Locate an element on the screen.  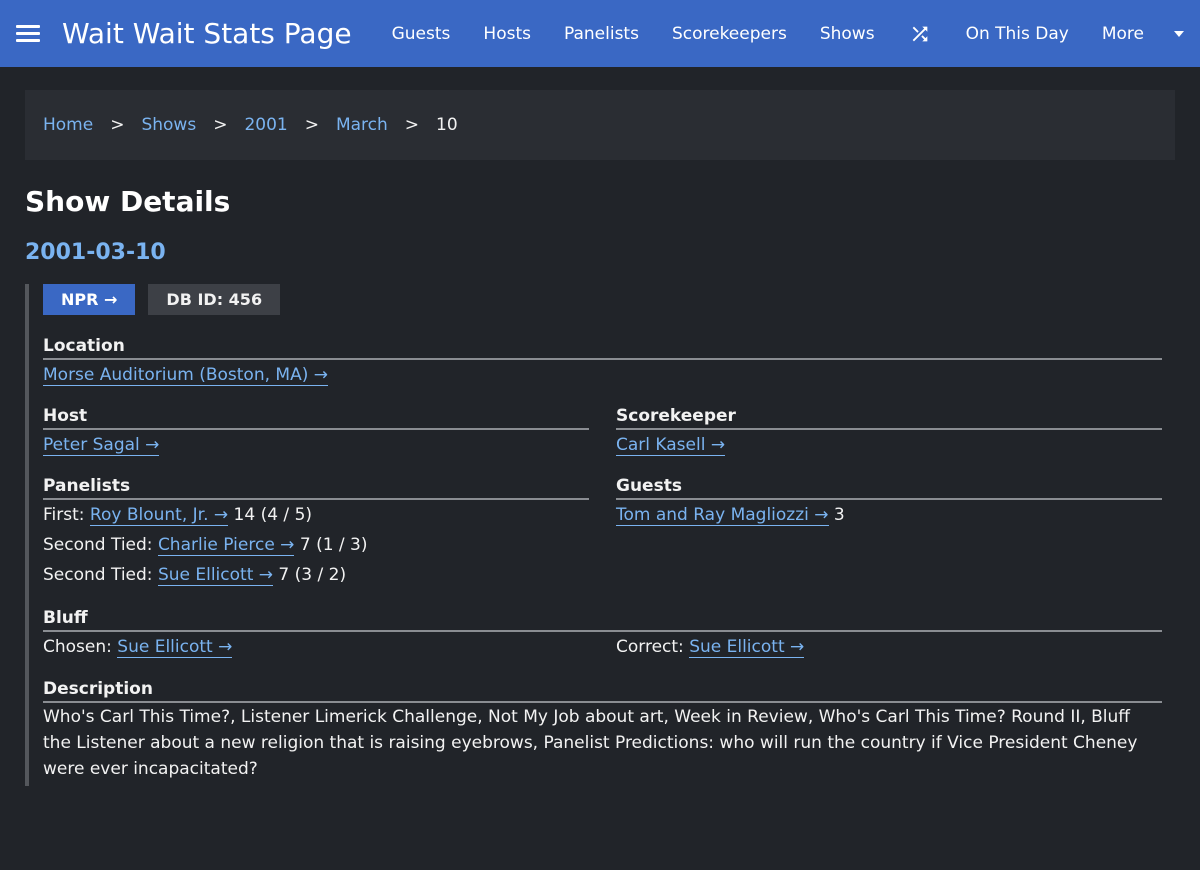
bluff-chosen-label: Chosen: is located at coordinates (77, 647).